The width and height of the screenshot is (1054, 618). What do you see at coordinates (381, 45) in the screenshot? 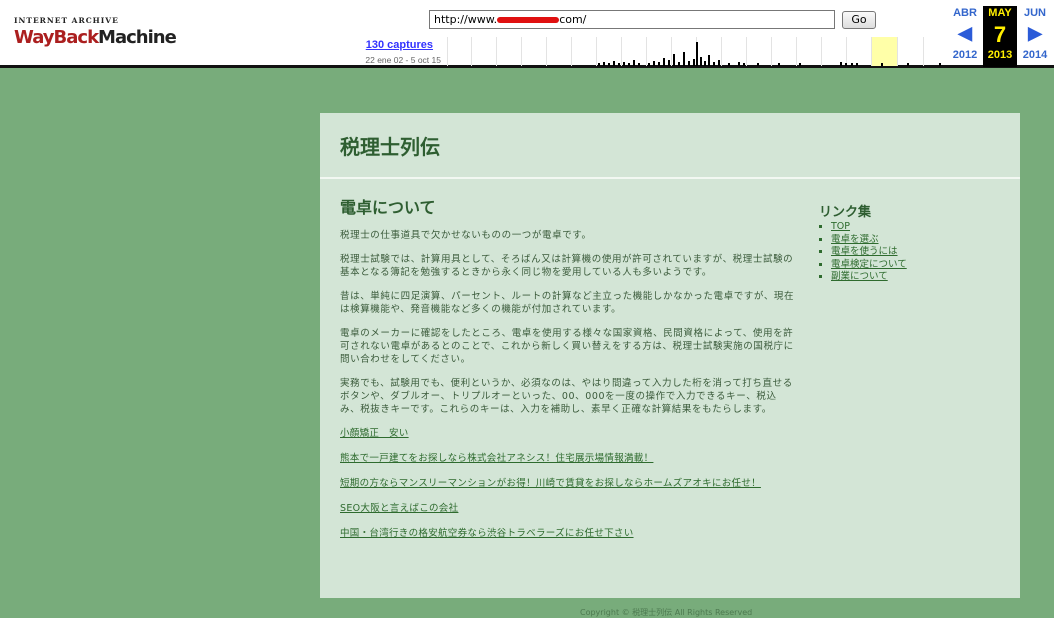
I see `captures-link: 130 captures` at bounding box center [381, 45].